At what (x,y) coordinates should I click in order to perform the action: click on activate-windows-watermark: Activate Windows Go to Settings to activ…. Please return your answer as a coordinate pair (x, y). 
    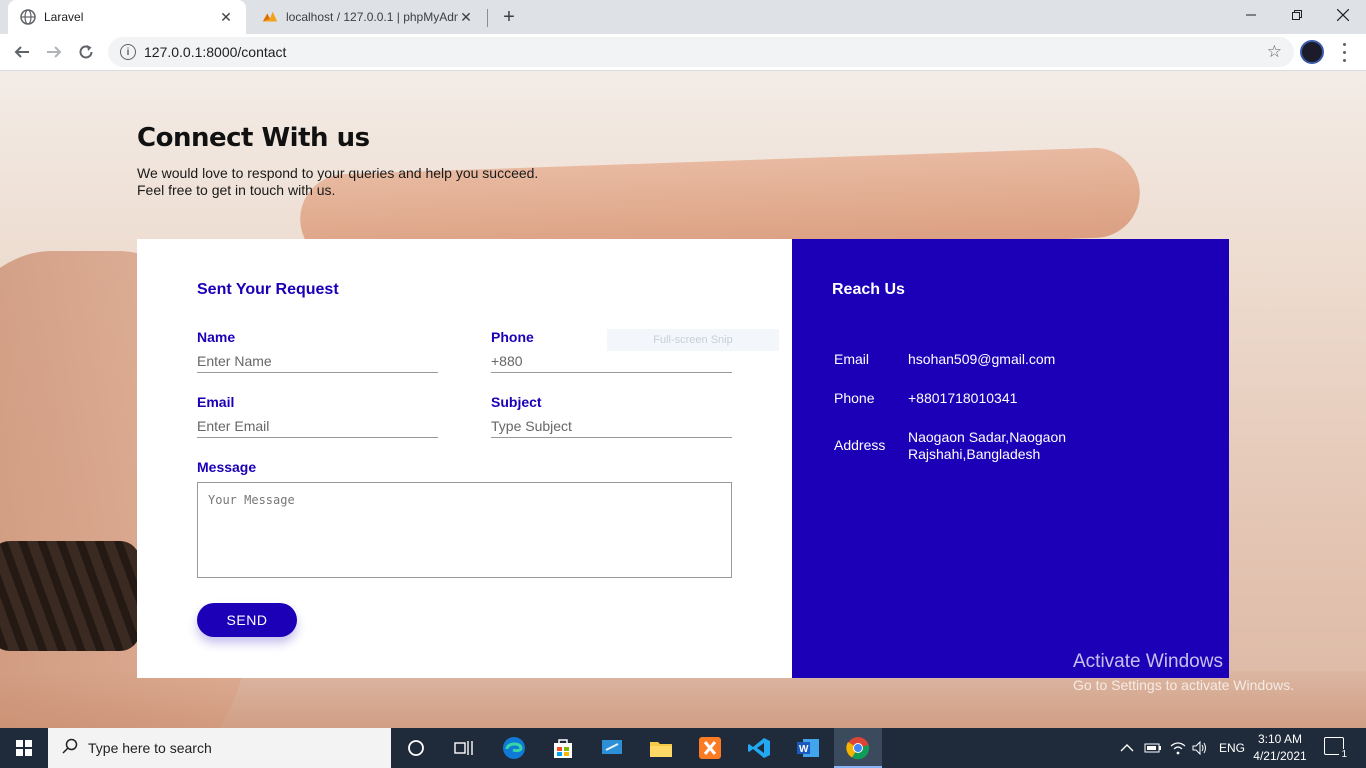
    Looking at the image, I should click on (1183, 672).